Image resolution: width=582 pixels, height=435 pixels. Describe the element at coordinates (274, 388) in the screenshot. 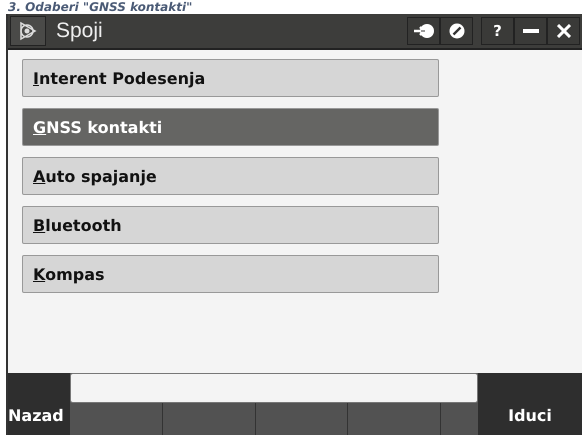

I see `input-field` at that location.